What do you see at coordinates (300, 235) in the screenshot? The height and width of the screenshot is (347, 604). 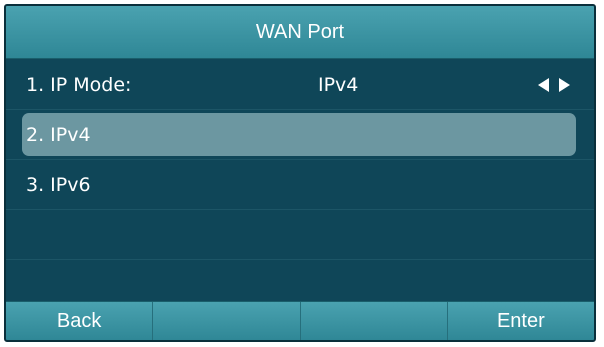 I see `list-item-empty` at bounding box center [300, 235].